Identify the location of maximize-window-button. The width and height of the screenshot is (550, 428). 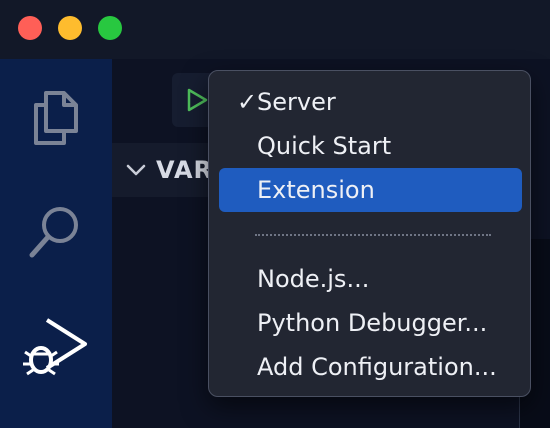
(110, 28).